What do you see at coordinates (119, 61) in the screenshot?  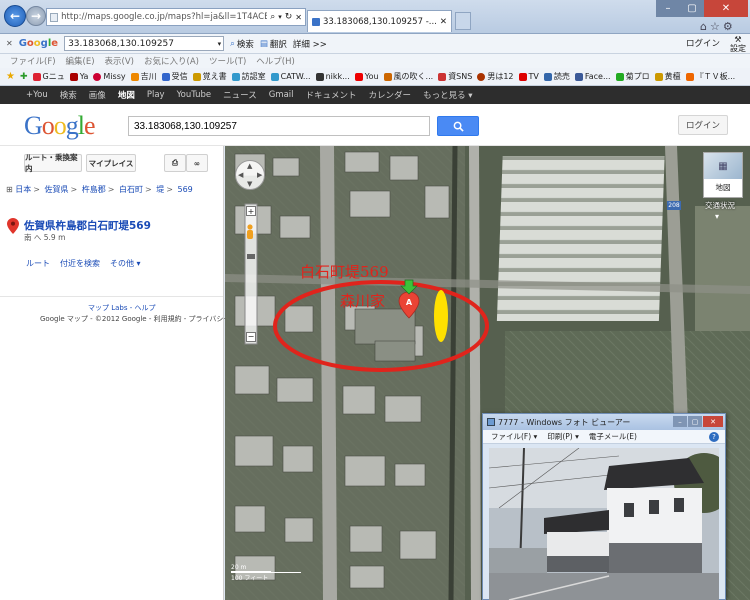 I see `menu-view: 表示(V)` at bounding box center [119, 61].